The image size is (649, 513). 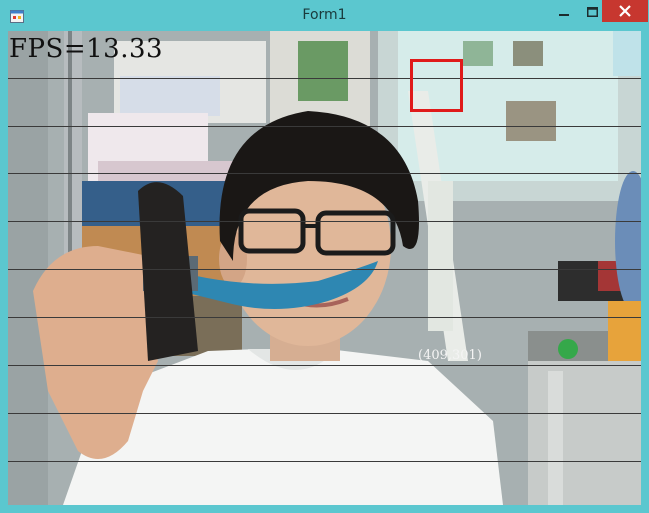 I want to click on maximize-icon, so click(x=592, y=11).